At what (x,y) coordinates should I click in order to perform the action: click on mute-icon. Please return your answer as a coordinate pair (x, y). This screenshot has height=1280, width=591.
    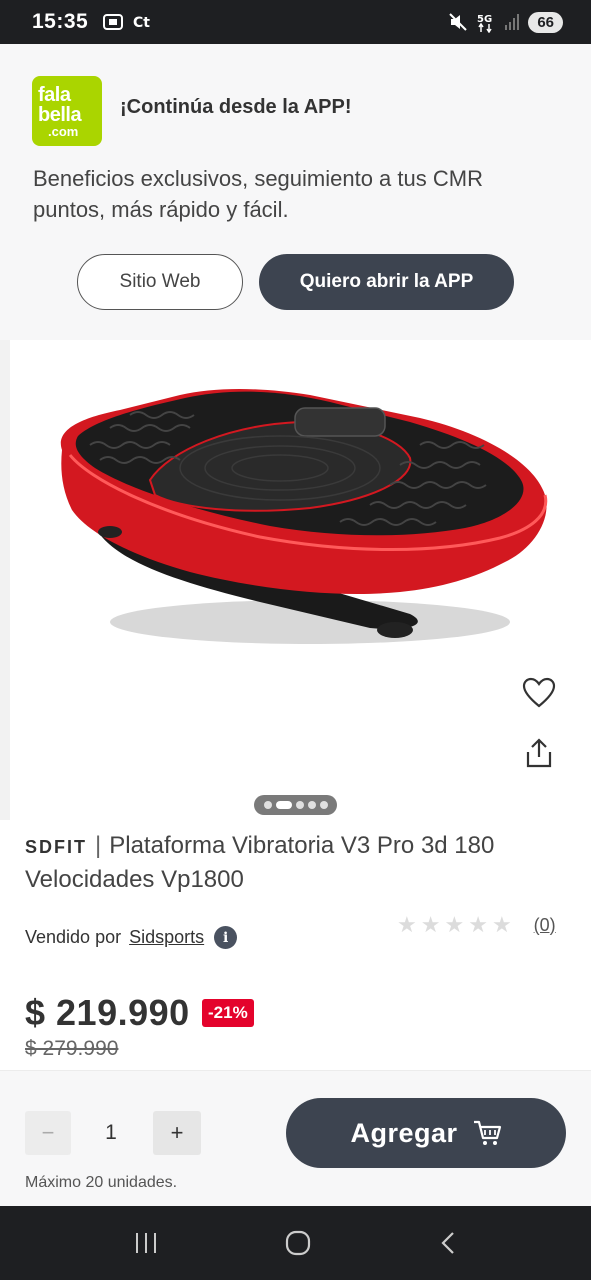
    Looking at the image, I should click on (458, 22).